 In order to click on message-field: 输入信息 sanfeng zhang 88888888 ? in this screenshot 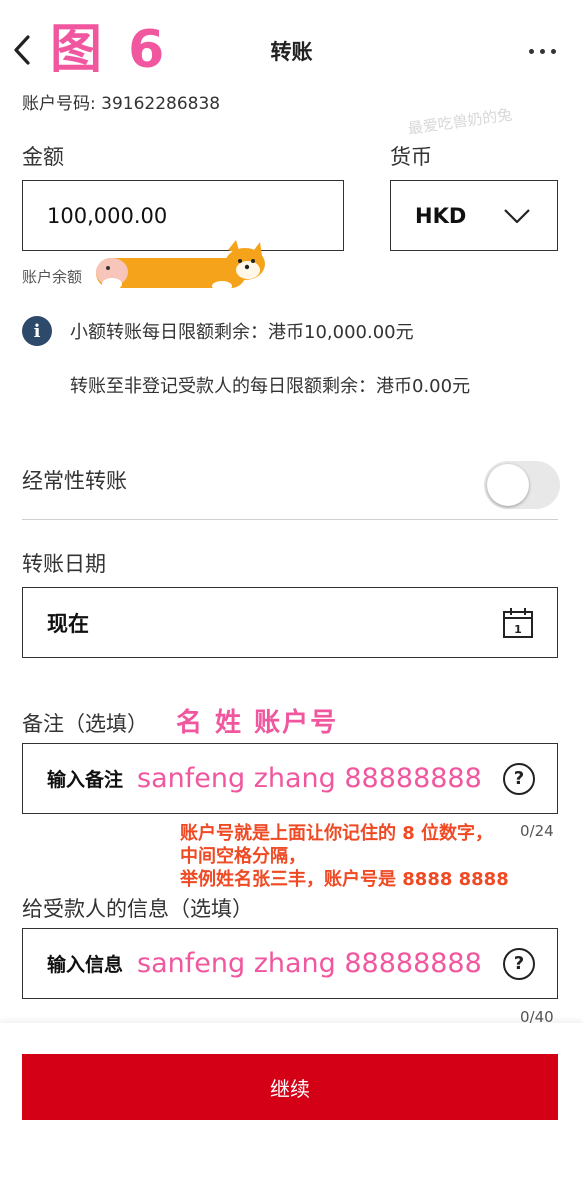, I will do `click(290, 963)`.